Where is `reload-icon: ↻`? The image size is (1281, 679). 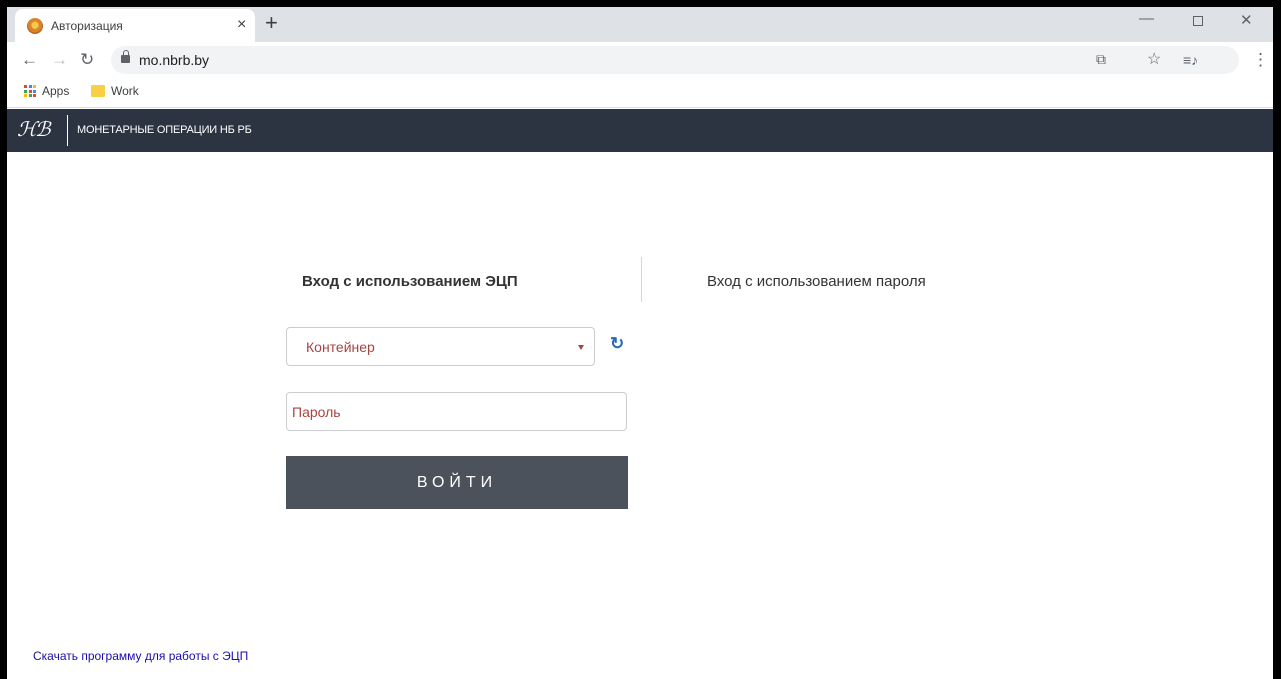
reload-icon: ↻ is located at coordinates (87, 60).